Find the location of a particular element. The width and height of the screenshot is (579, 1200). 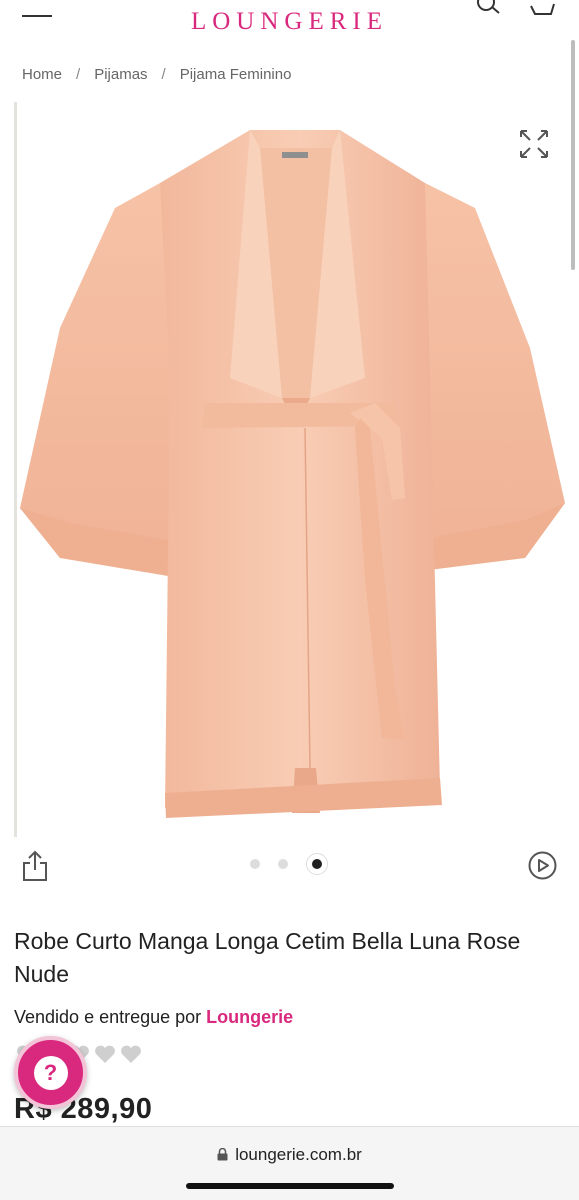

fullscreen-expand-icon is located at coordinates (534, 144).